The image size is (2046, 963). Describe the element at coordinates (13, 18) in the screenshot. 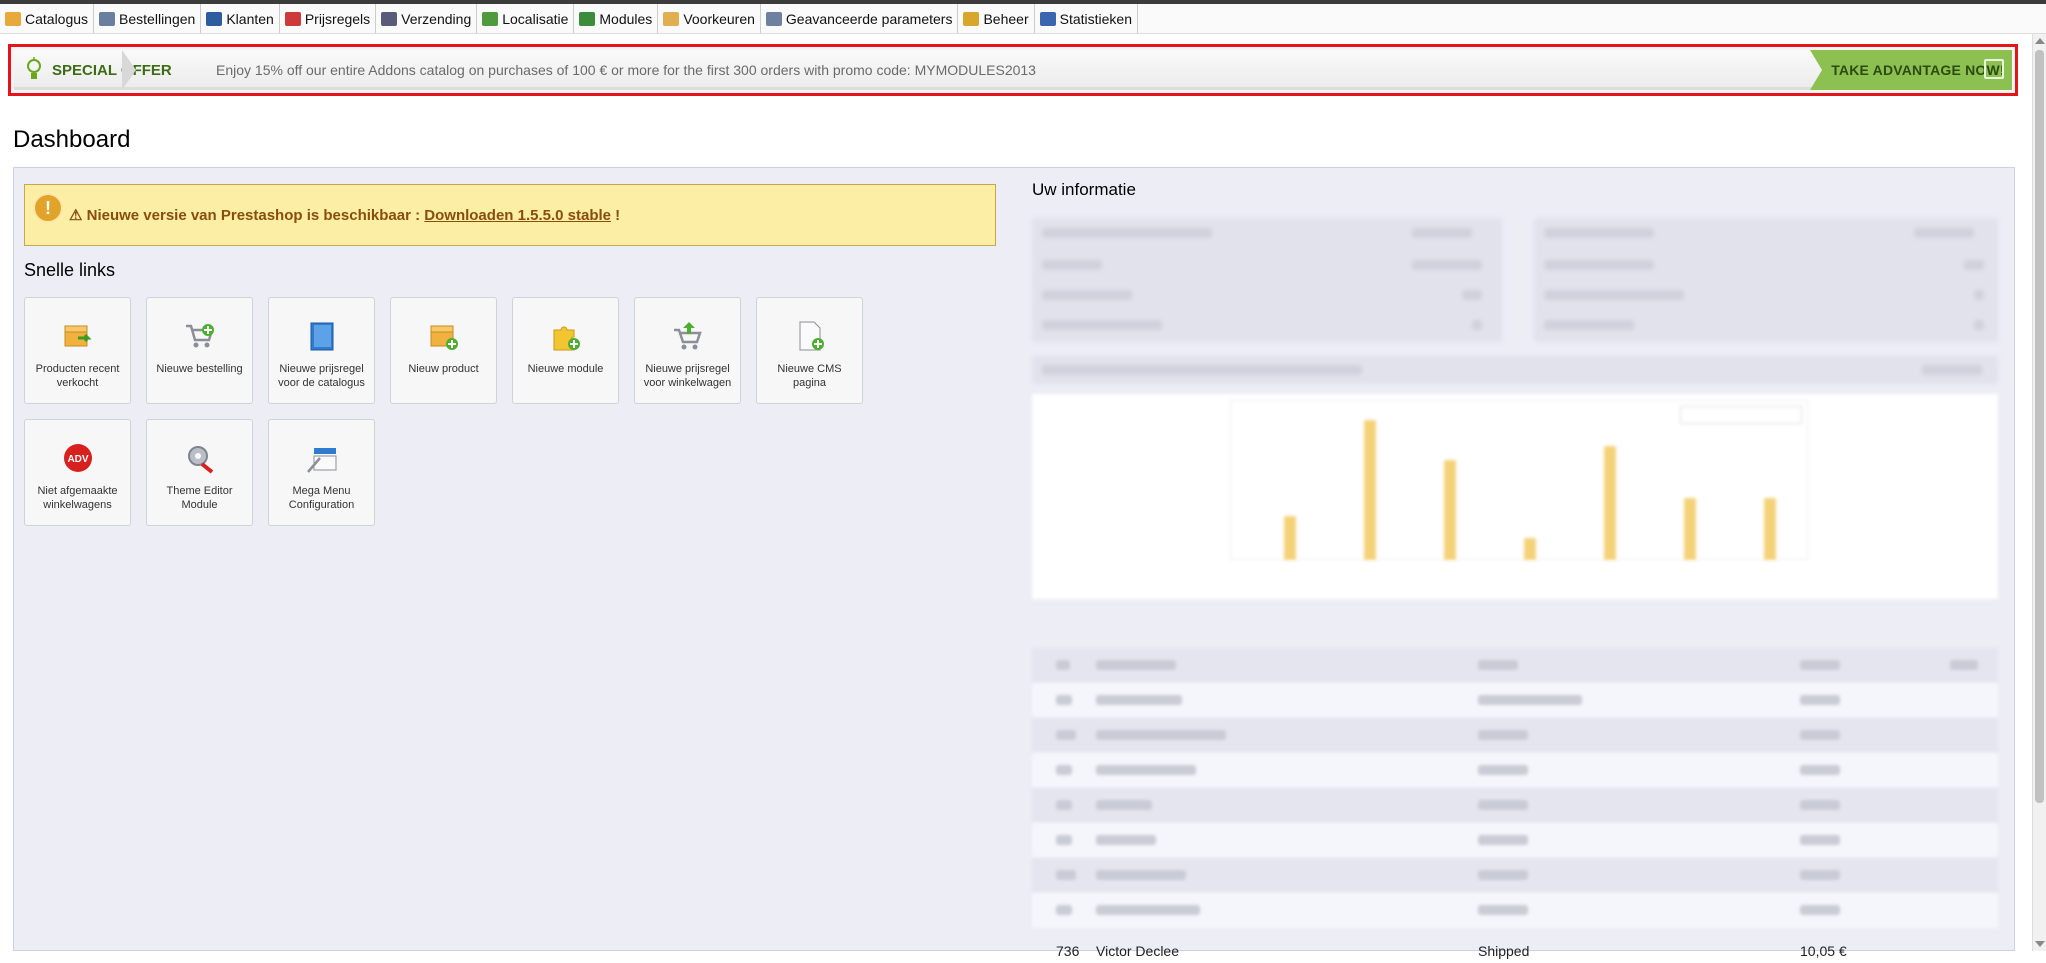

I see `folder-icon` at that location.